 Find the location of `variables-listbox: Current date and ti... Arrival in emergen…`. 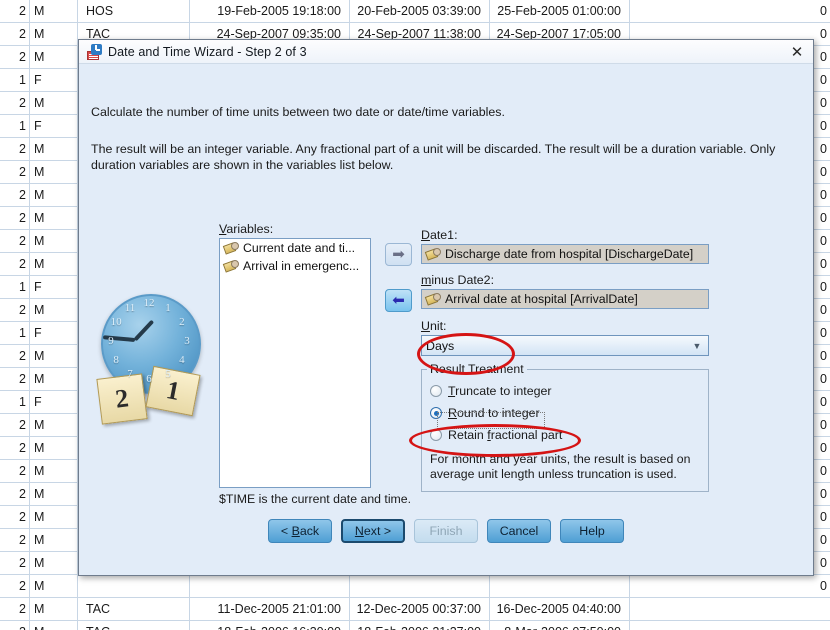

variables-listbox: Current date and ti... Arrival in emergen… is located at coordinates (295, 363).